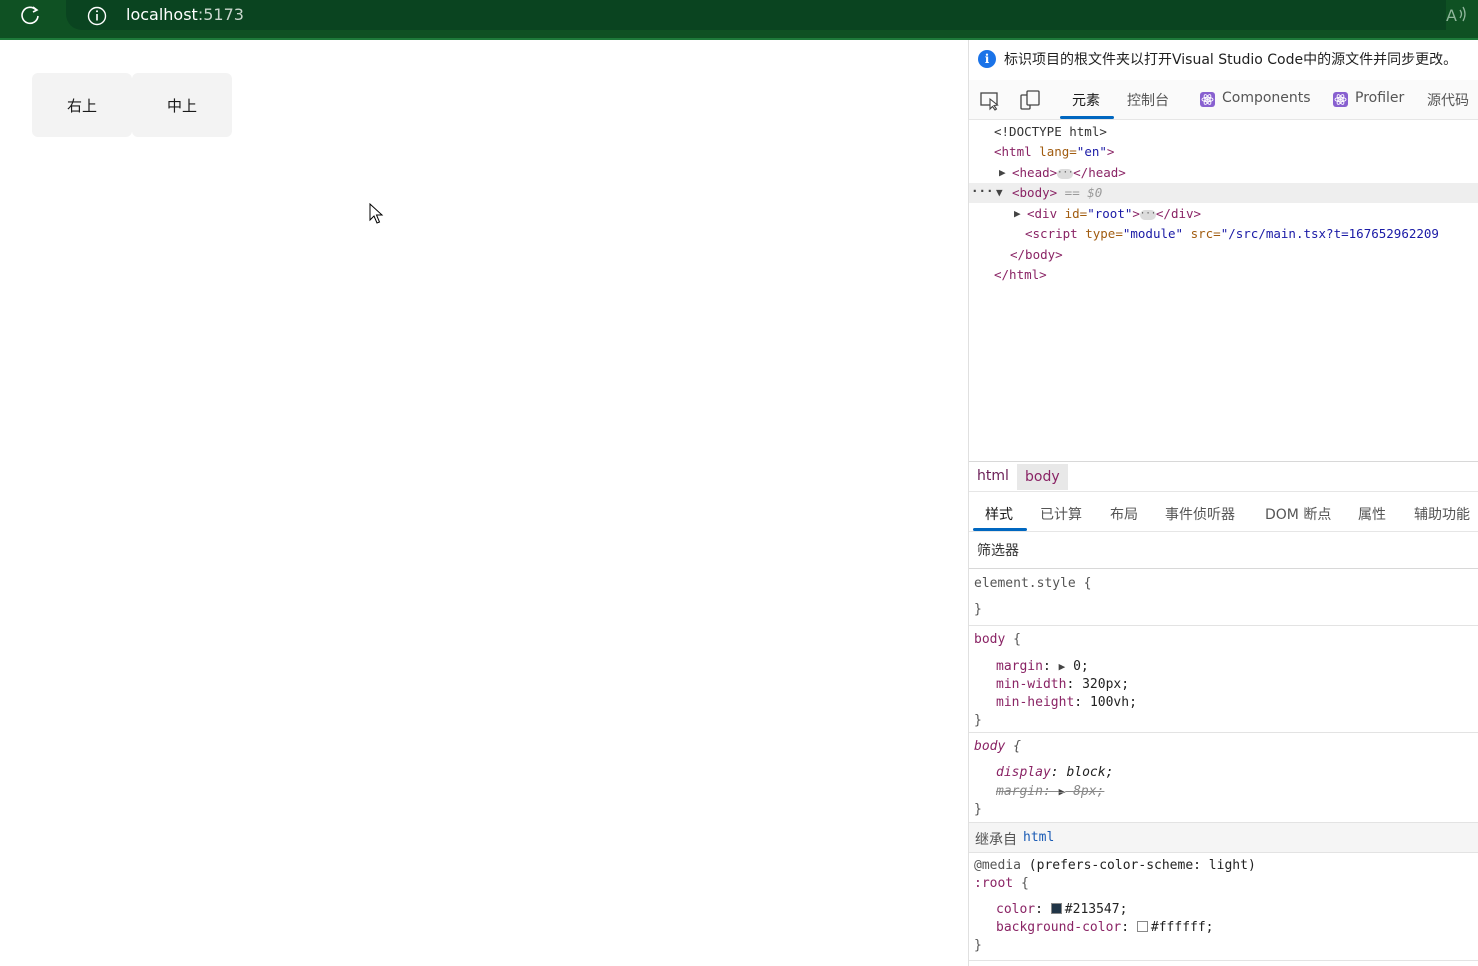 This screenshot has width=1478, height=966. I want to click on tab-profiler: Profiler, so click(1379, 98).